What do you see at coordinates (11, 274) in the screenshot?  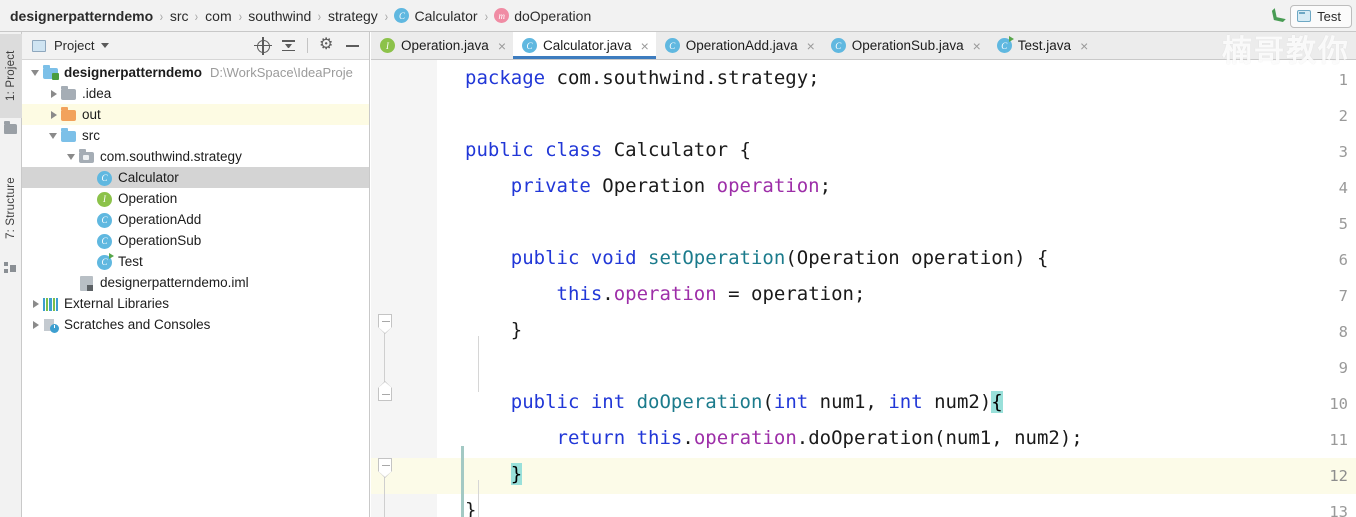 I see `left-tool-strip: 1: Project 7: Structure` at bounding box center [11, 274].